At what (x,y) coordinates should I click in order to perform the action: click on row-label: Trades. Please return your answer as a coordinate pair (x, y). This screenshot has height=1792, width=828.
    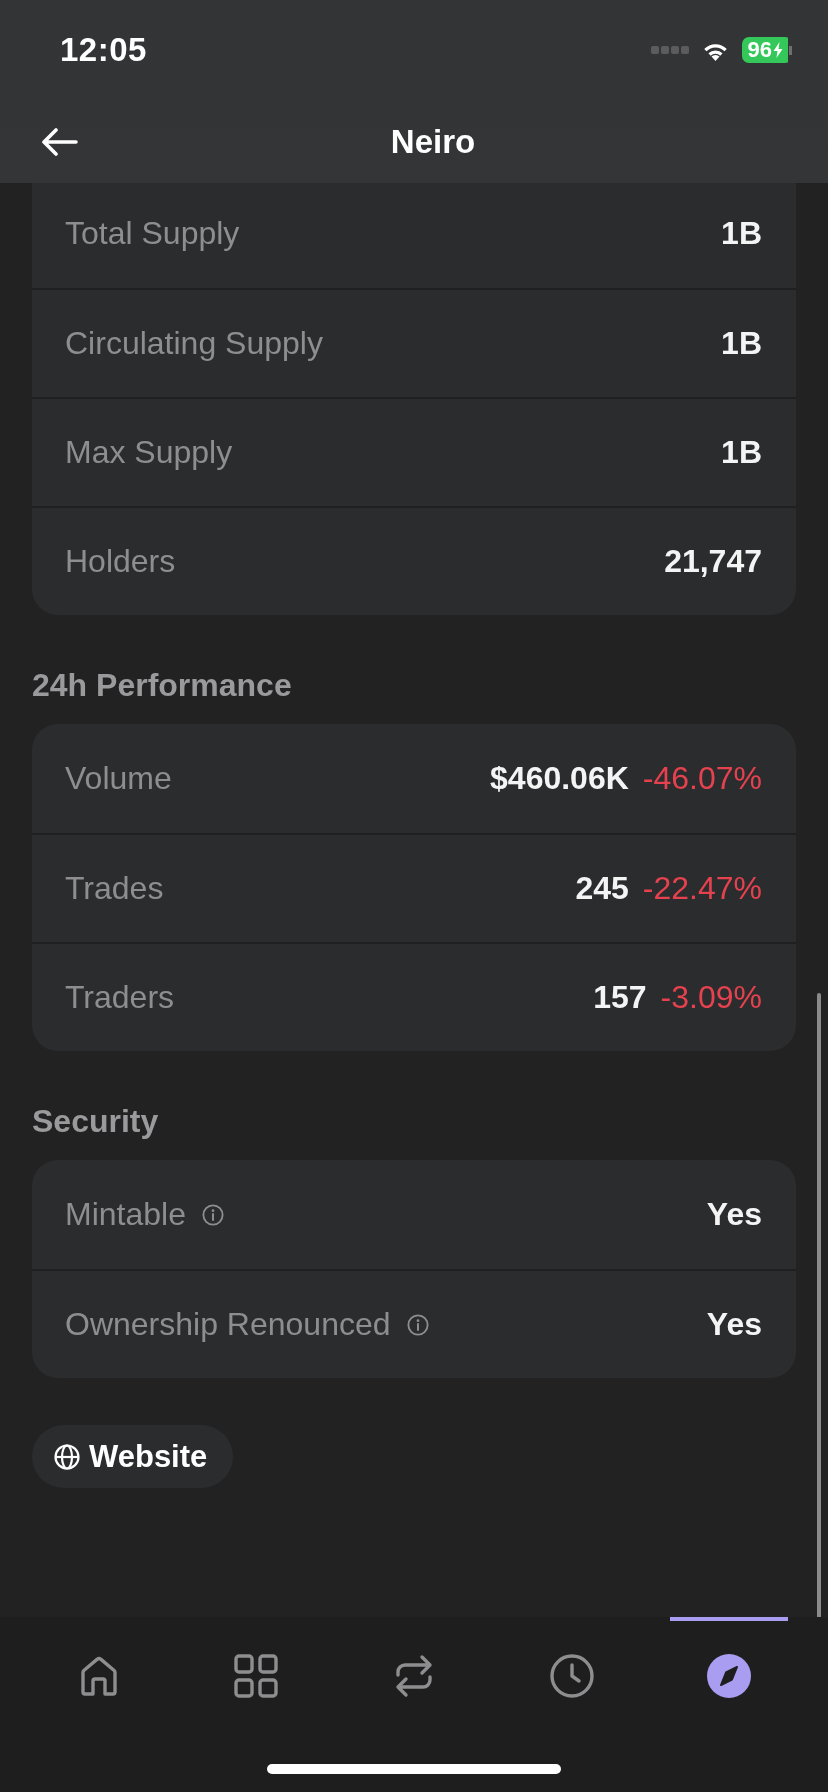
    Looking at the image, I should click on (114, 888).